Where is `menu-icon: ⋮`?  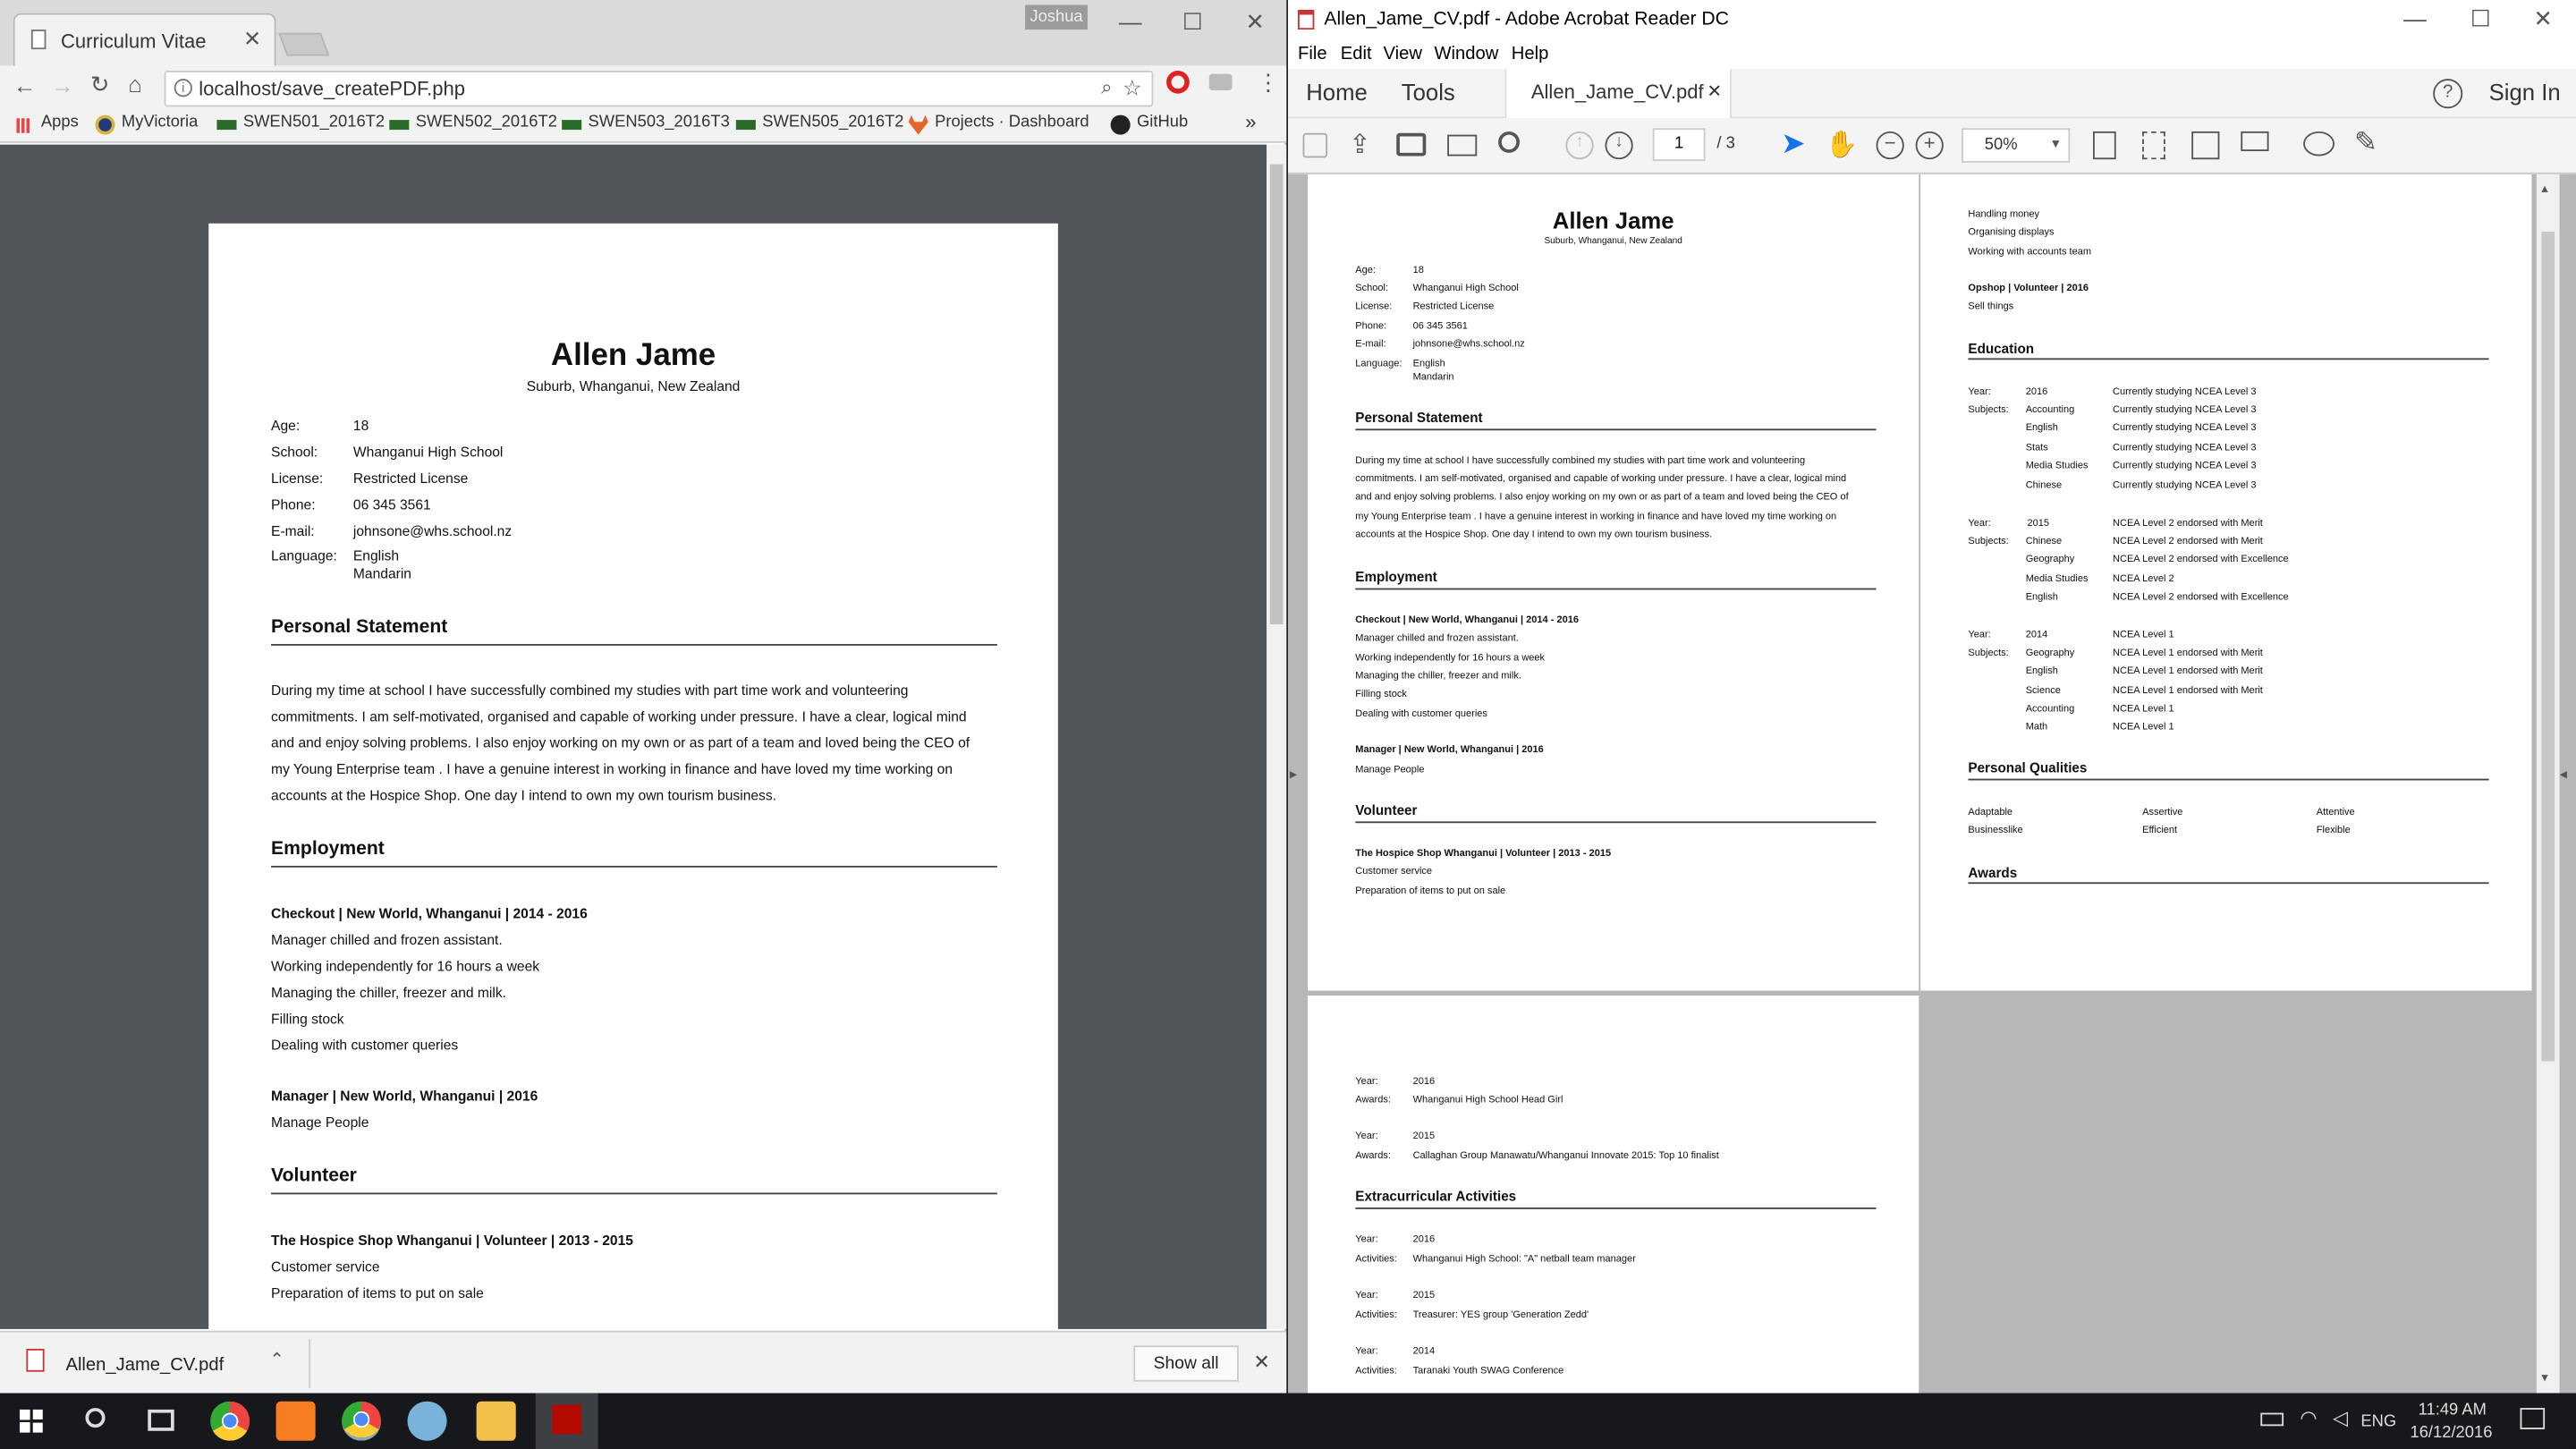 menu-icon: ⋮ is located at coordinates (1268, 83).